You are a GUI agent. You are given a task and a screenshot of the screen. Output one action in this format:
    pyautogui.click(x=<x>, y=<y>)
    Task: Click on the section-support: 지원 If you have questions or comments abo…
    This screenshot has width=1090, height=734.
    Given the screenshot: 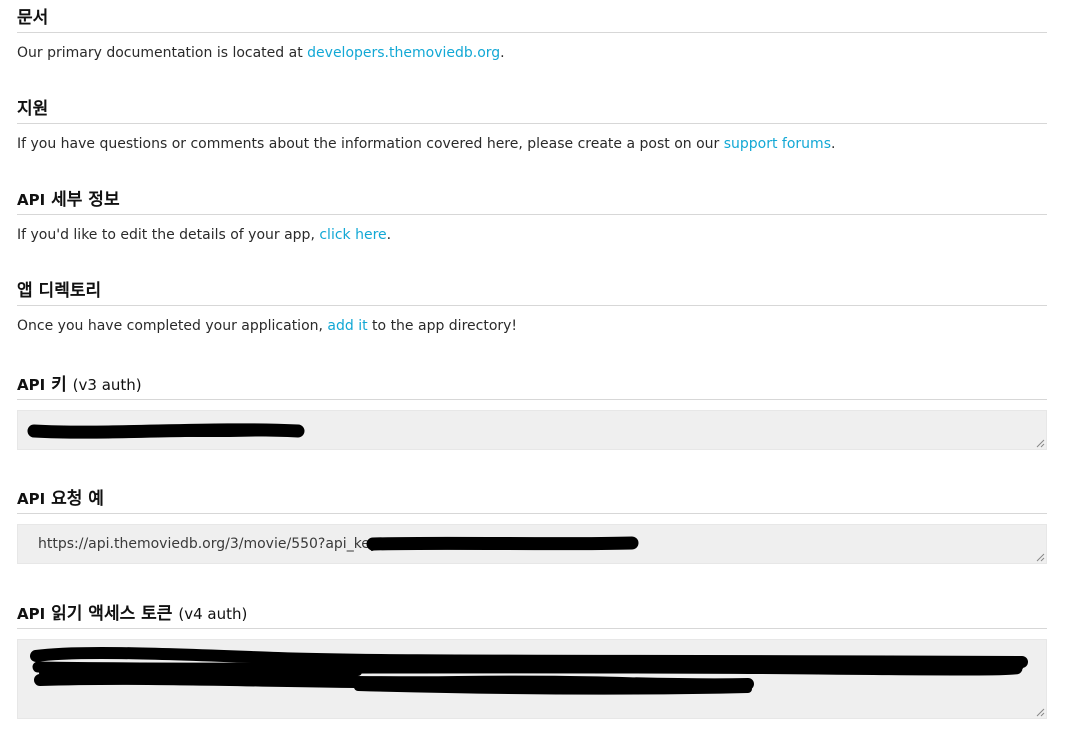 What is the action you would take?
    pyautogui.click(x=532, y=125)
    